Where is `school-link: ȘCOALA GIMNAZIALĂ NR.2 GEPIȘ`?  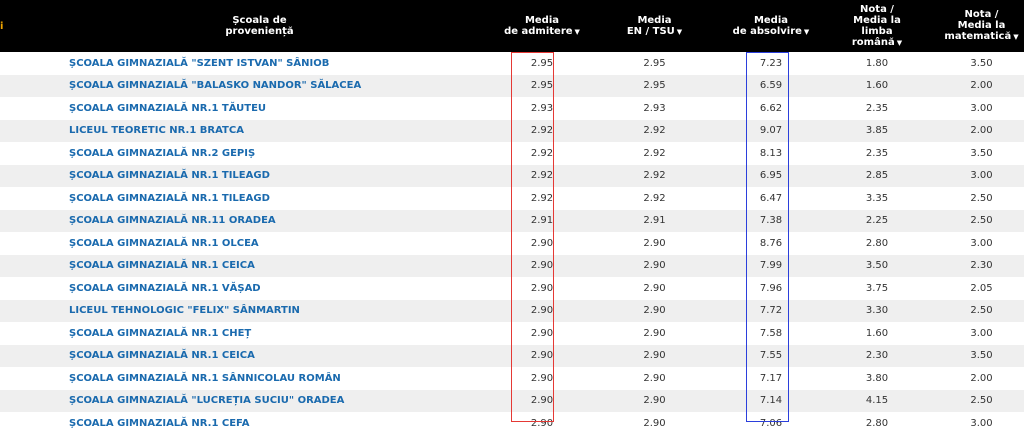 school-link: ȘCOALA GIMNAZIALĂ NR.2 GEPIȘ is located at coordinates (259, 153).